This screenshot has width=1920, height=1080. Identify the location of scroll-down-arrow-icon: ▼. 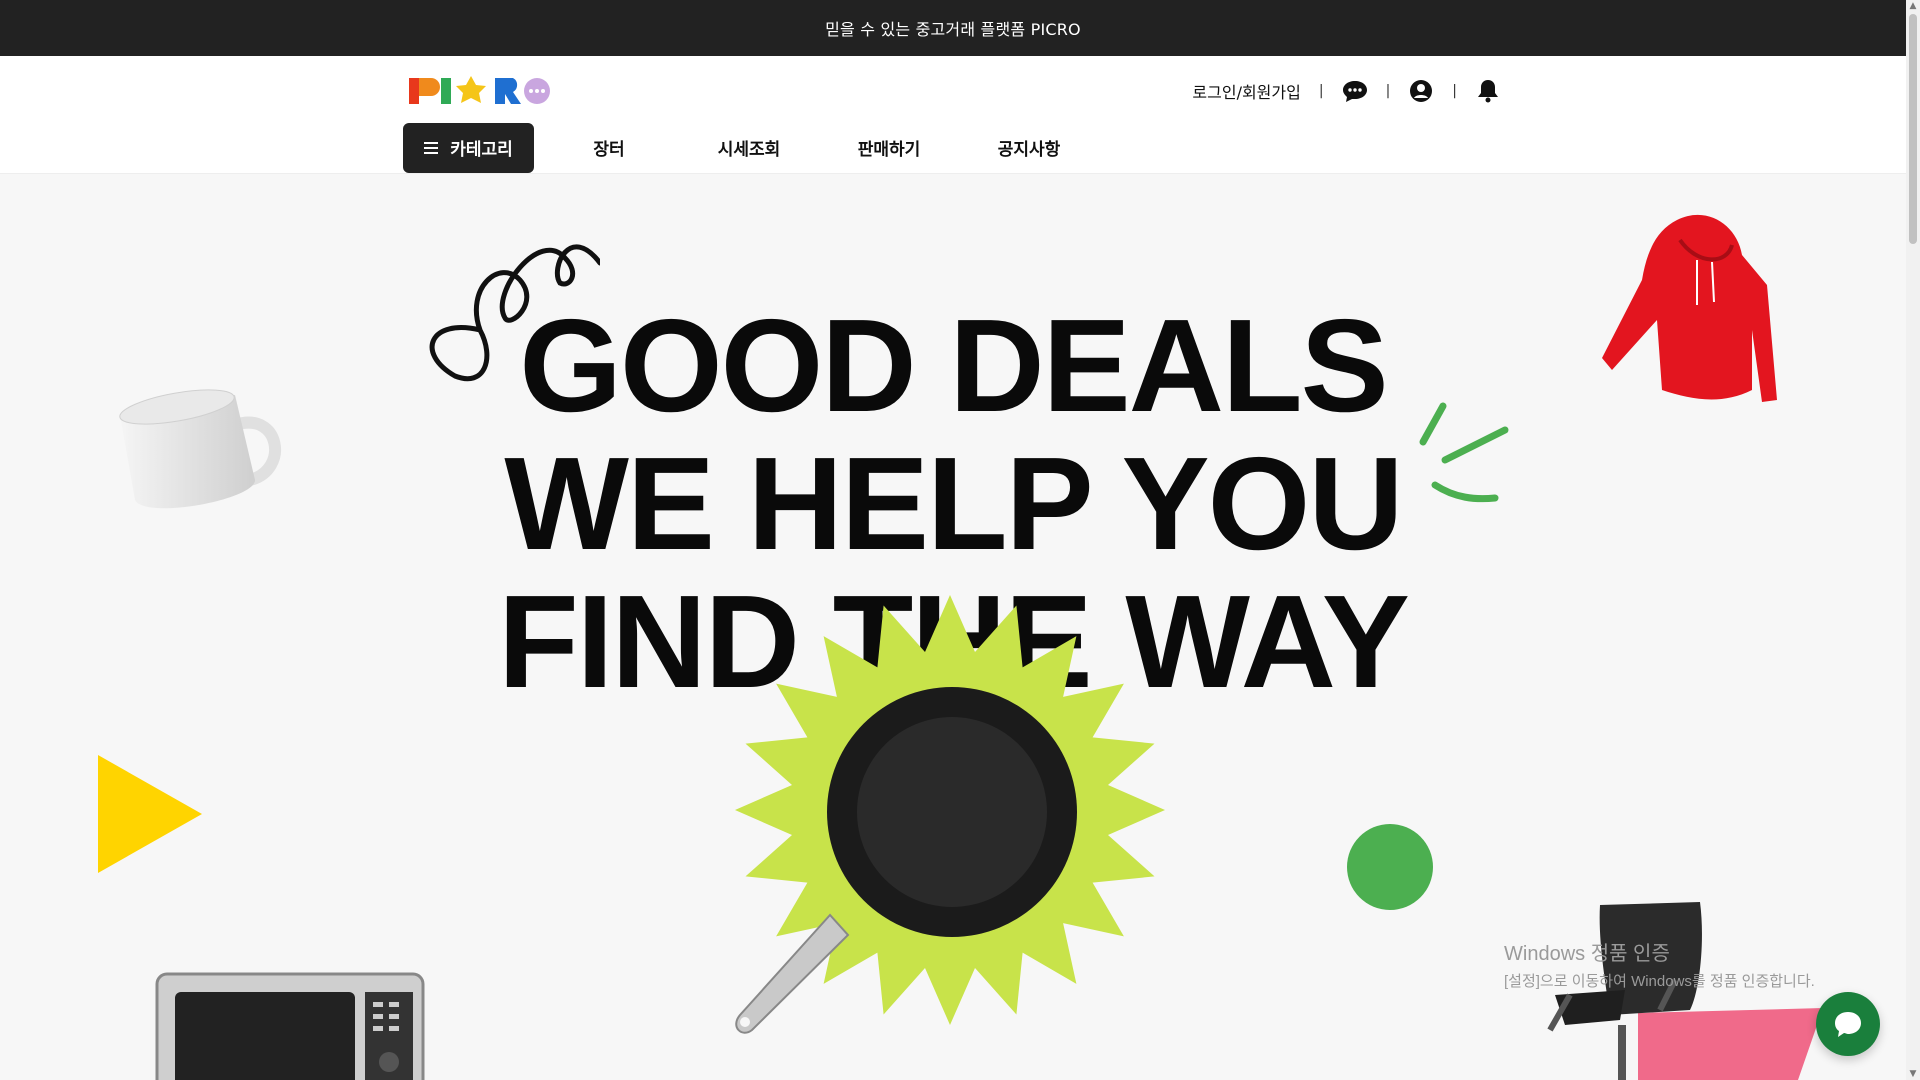
(1913, 1074).